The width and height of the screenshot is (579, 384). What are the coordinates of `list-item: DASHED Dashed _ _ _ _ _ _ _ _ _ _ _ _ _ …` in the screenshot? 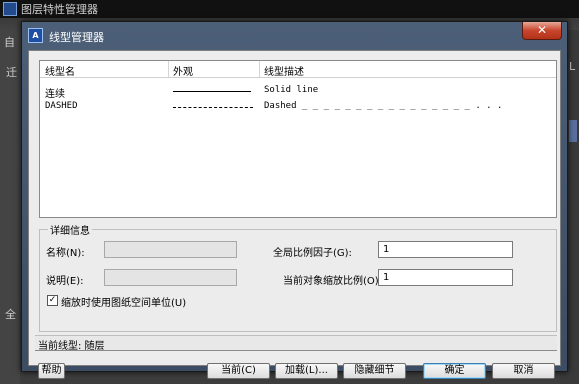 It's located at (298, 107).